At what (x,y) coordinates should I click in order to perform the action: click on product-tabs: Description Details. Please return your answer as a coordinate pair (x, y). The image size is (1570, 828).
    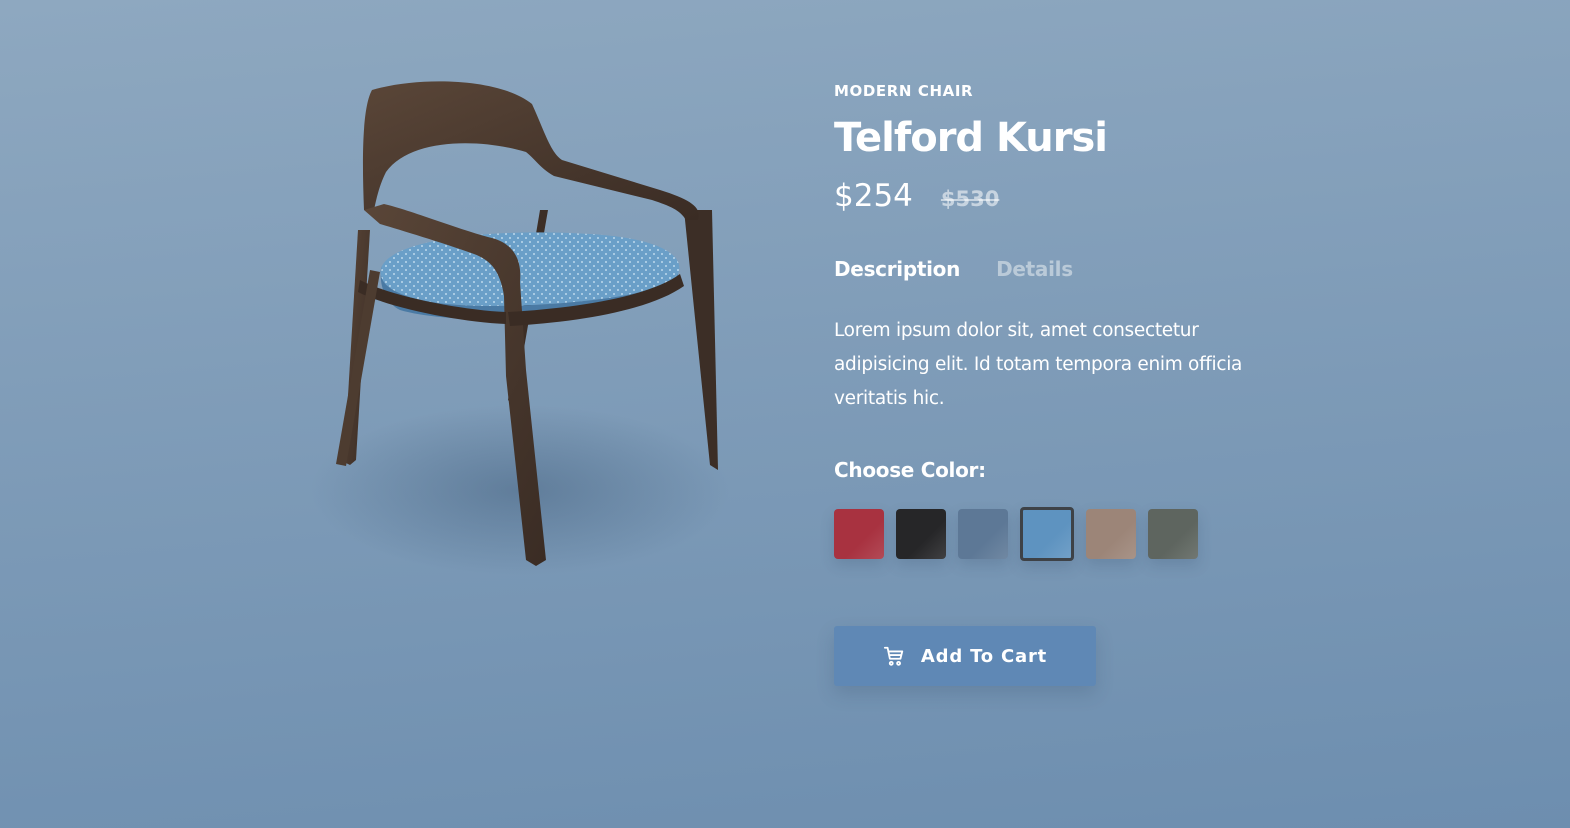
    Looking at the image, I should click on (1064, 269).